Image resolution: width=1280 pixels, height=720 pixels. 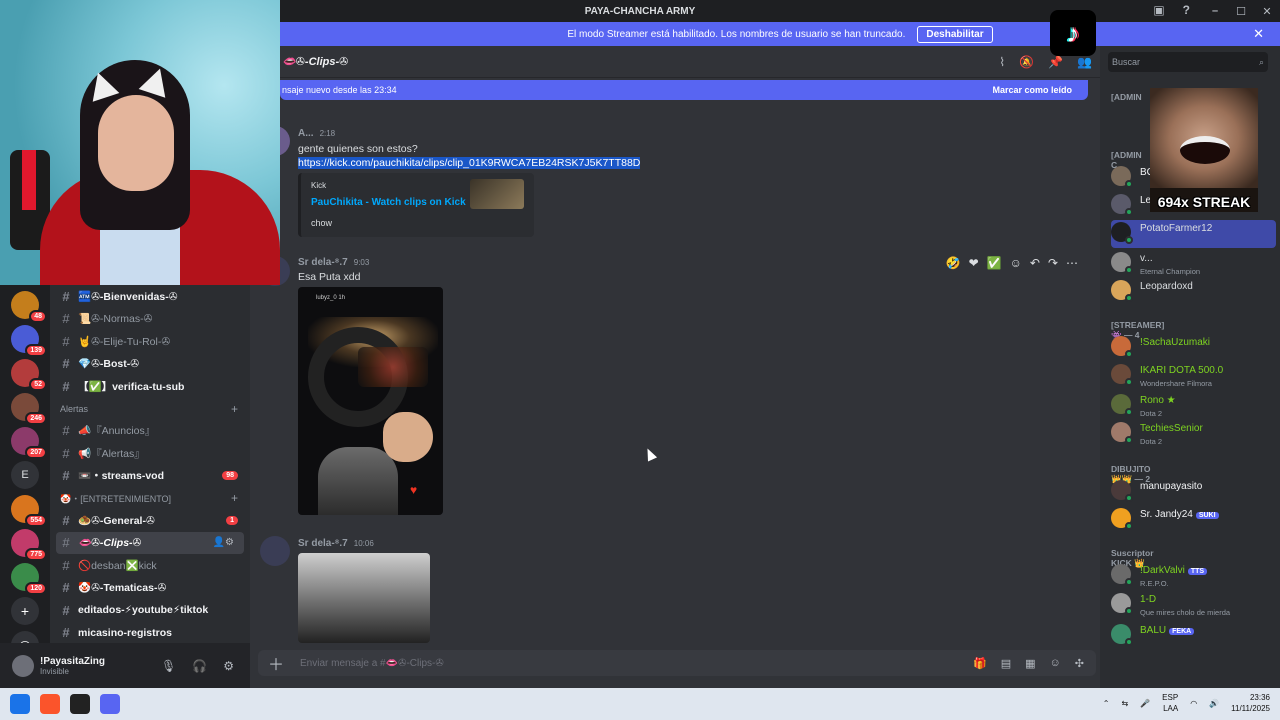 I want to click on embed-thumbnail, so click(x=497, y=194).